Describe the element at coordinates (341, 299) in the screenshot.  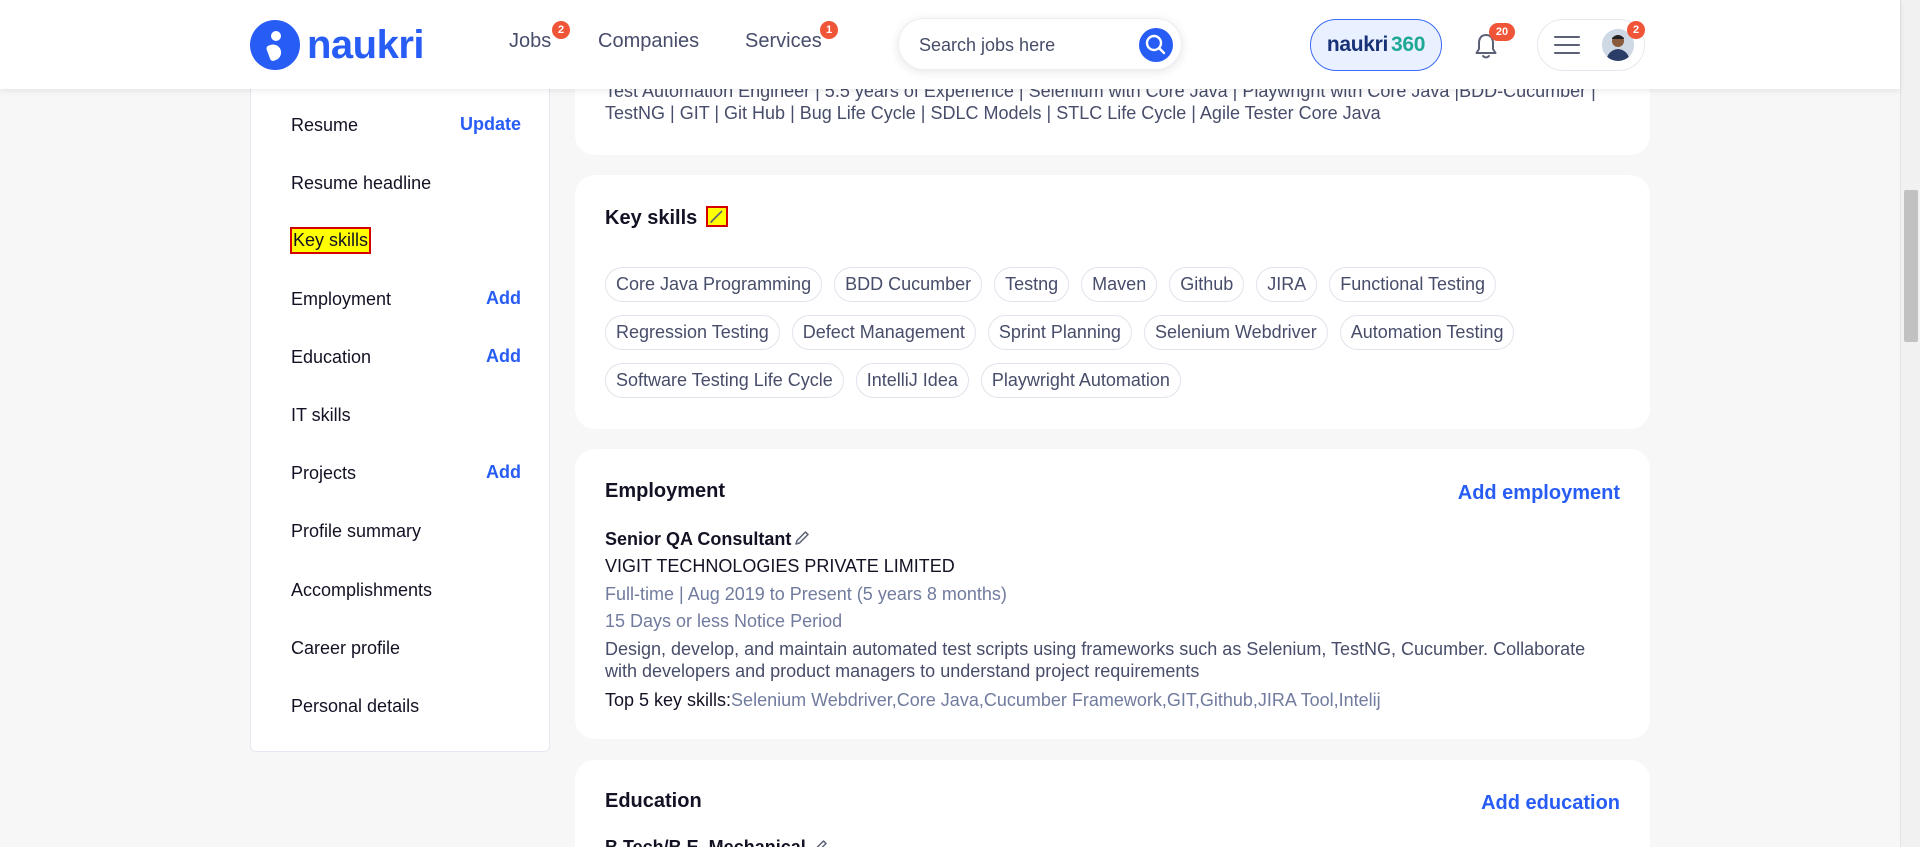
I see `sidebar-item-label: Employment` at that location.